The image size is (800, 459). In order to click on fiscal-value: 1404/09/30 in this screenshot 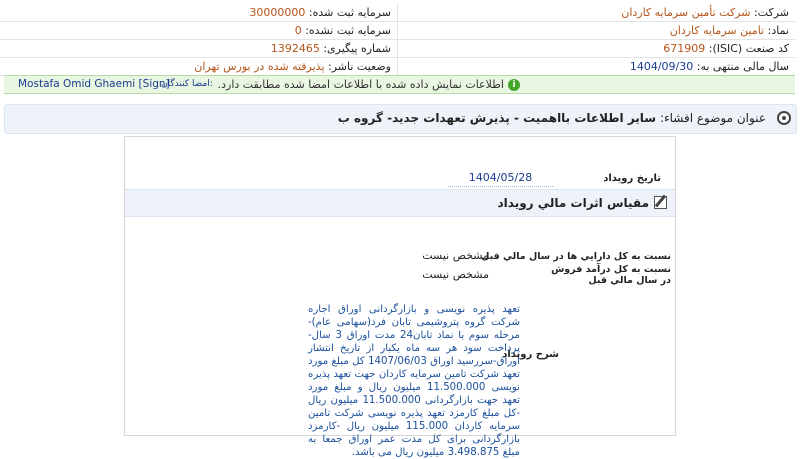, I will do `click(661, 66)`.